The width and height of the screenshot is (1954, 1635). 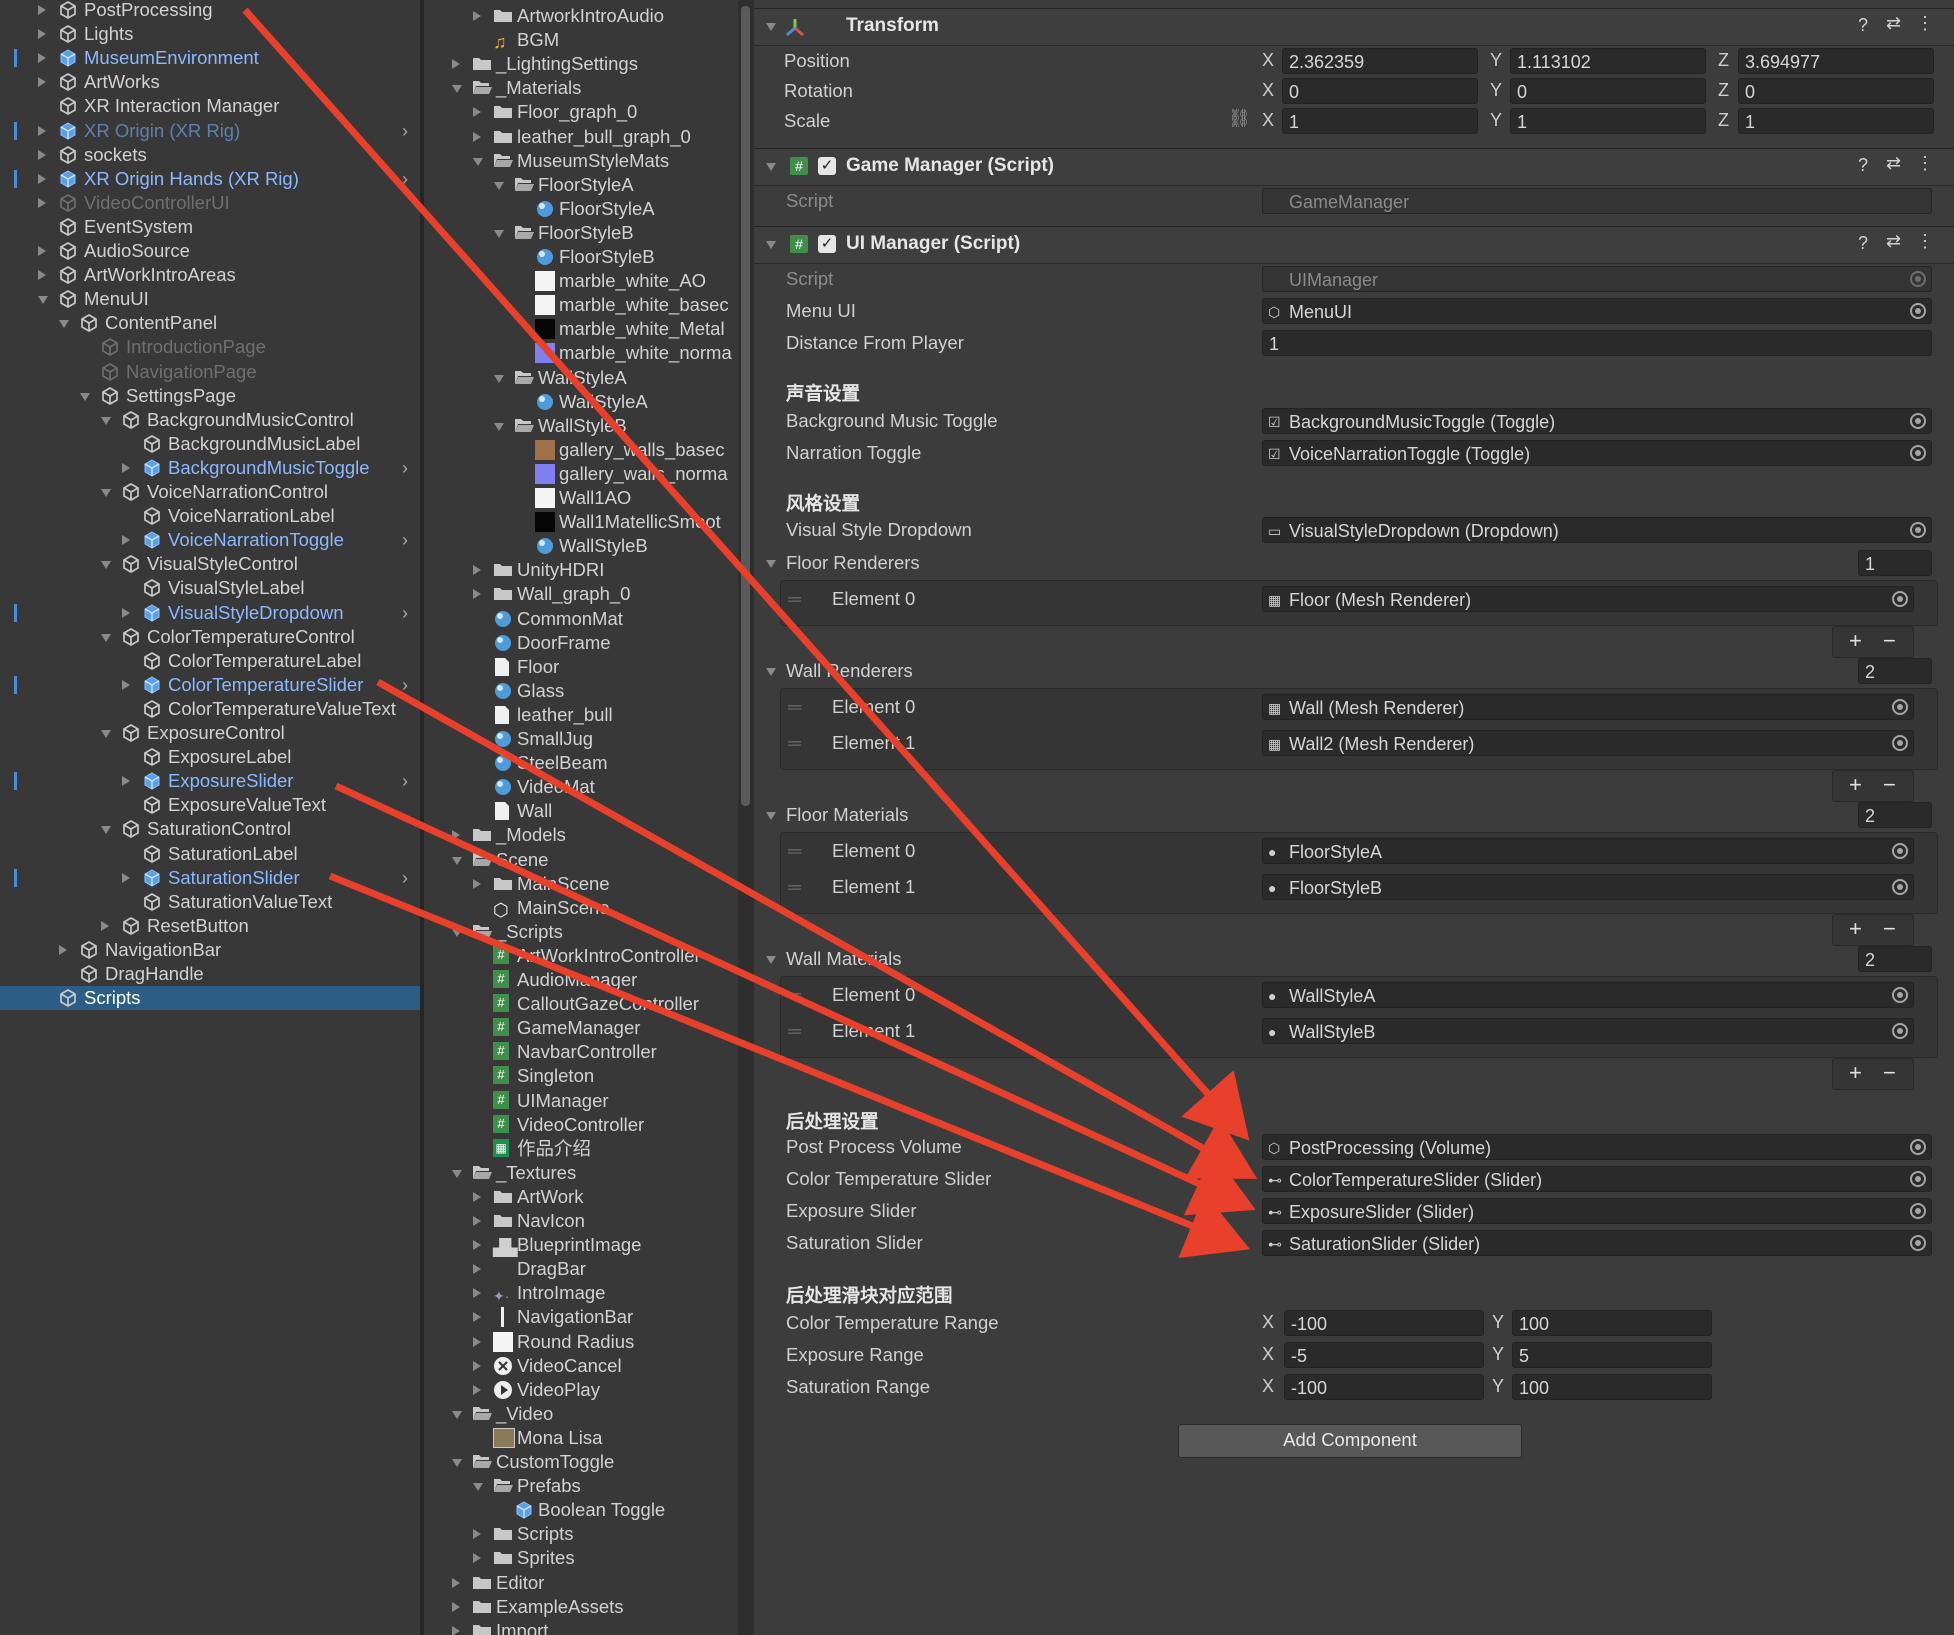 What do you see at coordinates (210, 902) in the screenshot?
I see `hierarchy-item: SaturationValueText` at bounding box center [210, 902].